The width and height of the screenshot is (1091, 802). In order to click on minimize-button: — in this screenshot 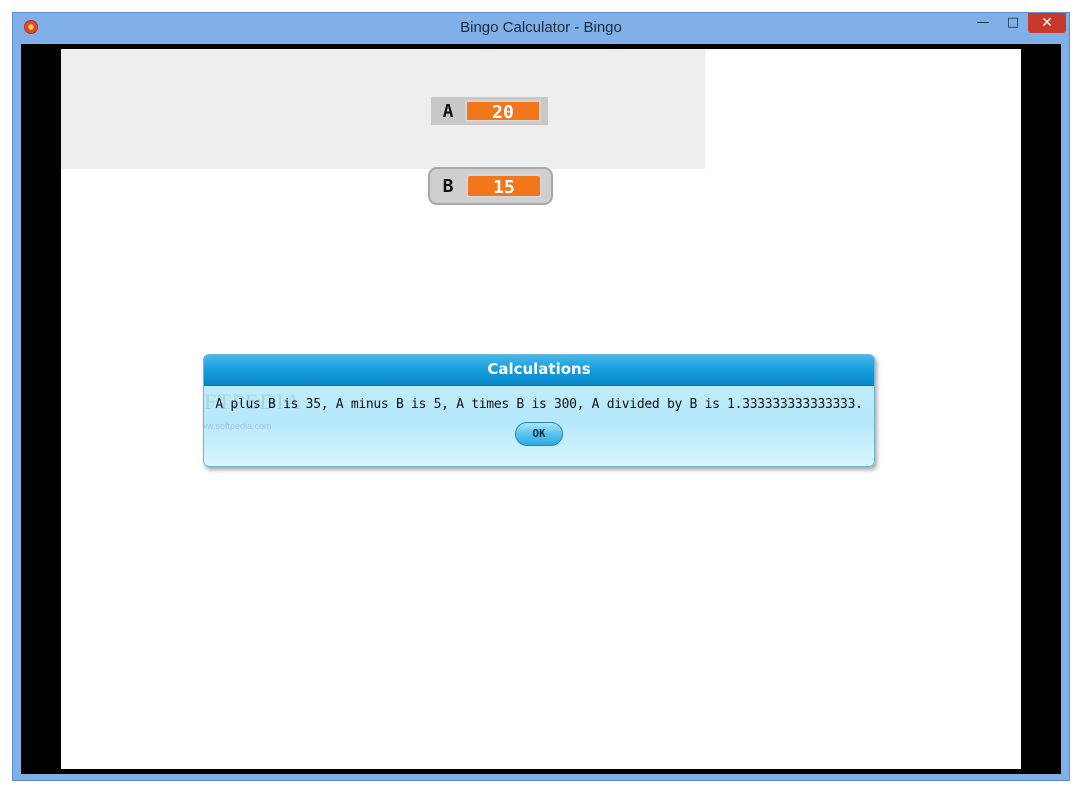, I will do `click(983, 23)`.